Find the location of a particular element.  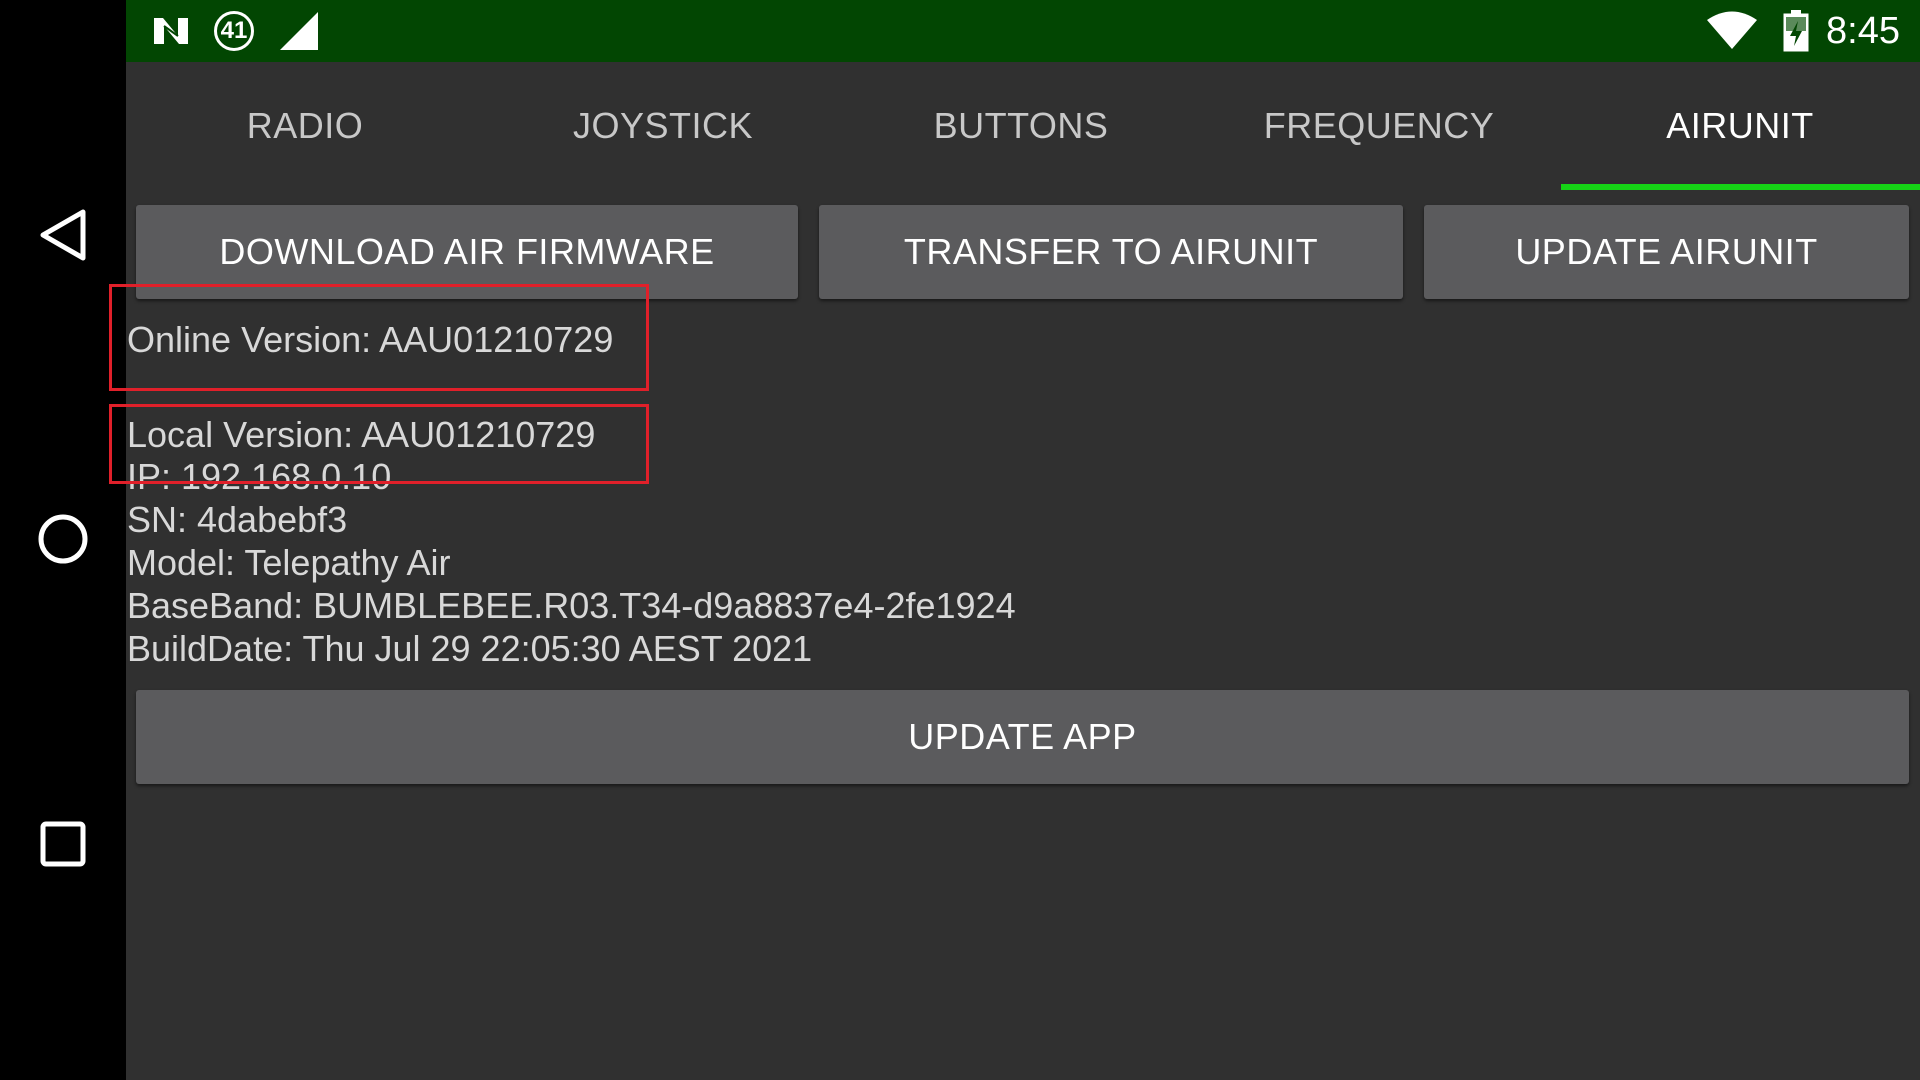

online-version-highlight is located at coordinates (379, 337).